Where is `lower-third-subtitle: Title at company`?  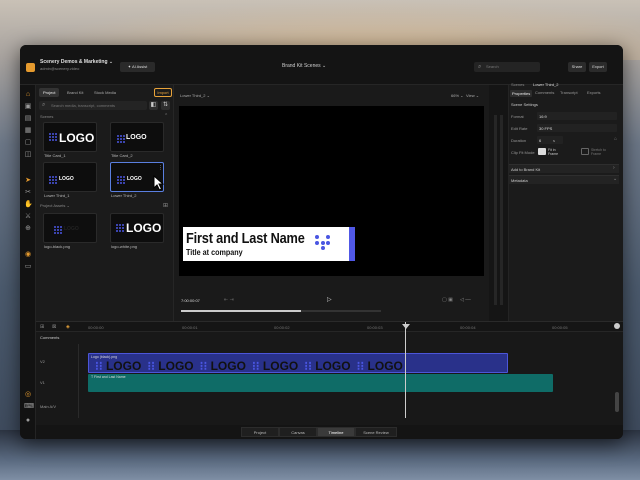 lower-third-subtitle: Title at company is located at coordinates (214, 252).